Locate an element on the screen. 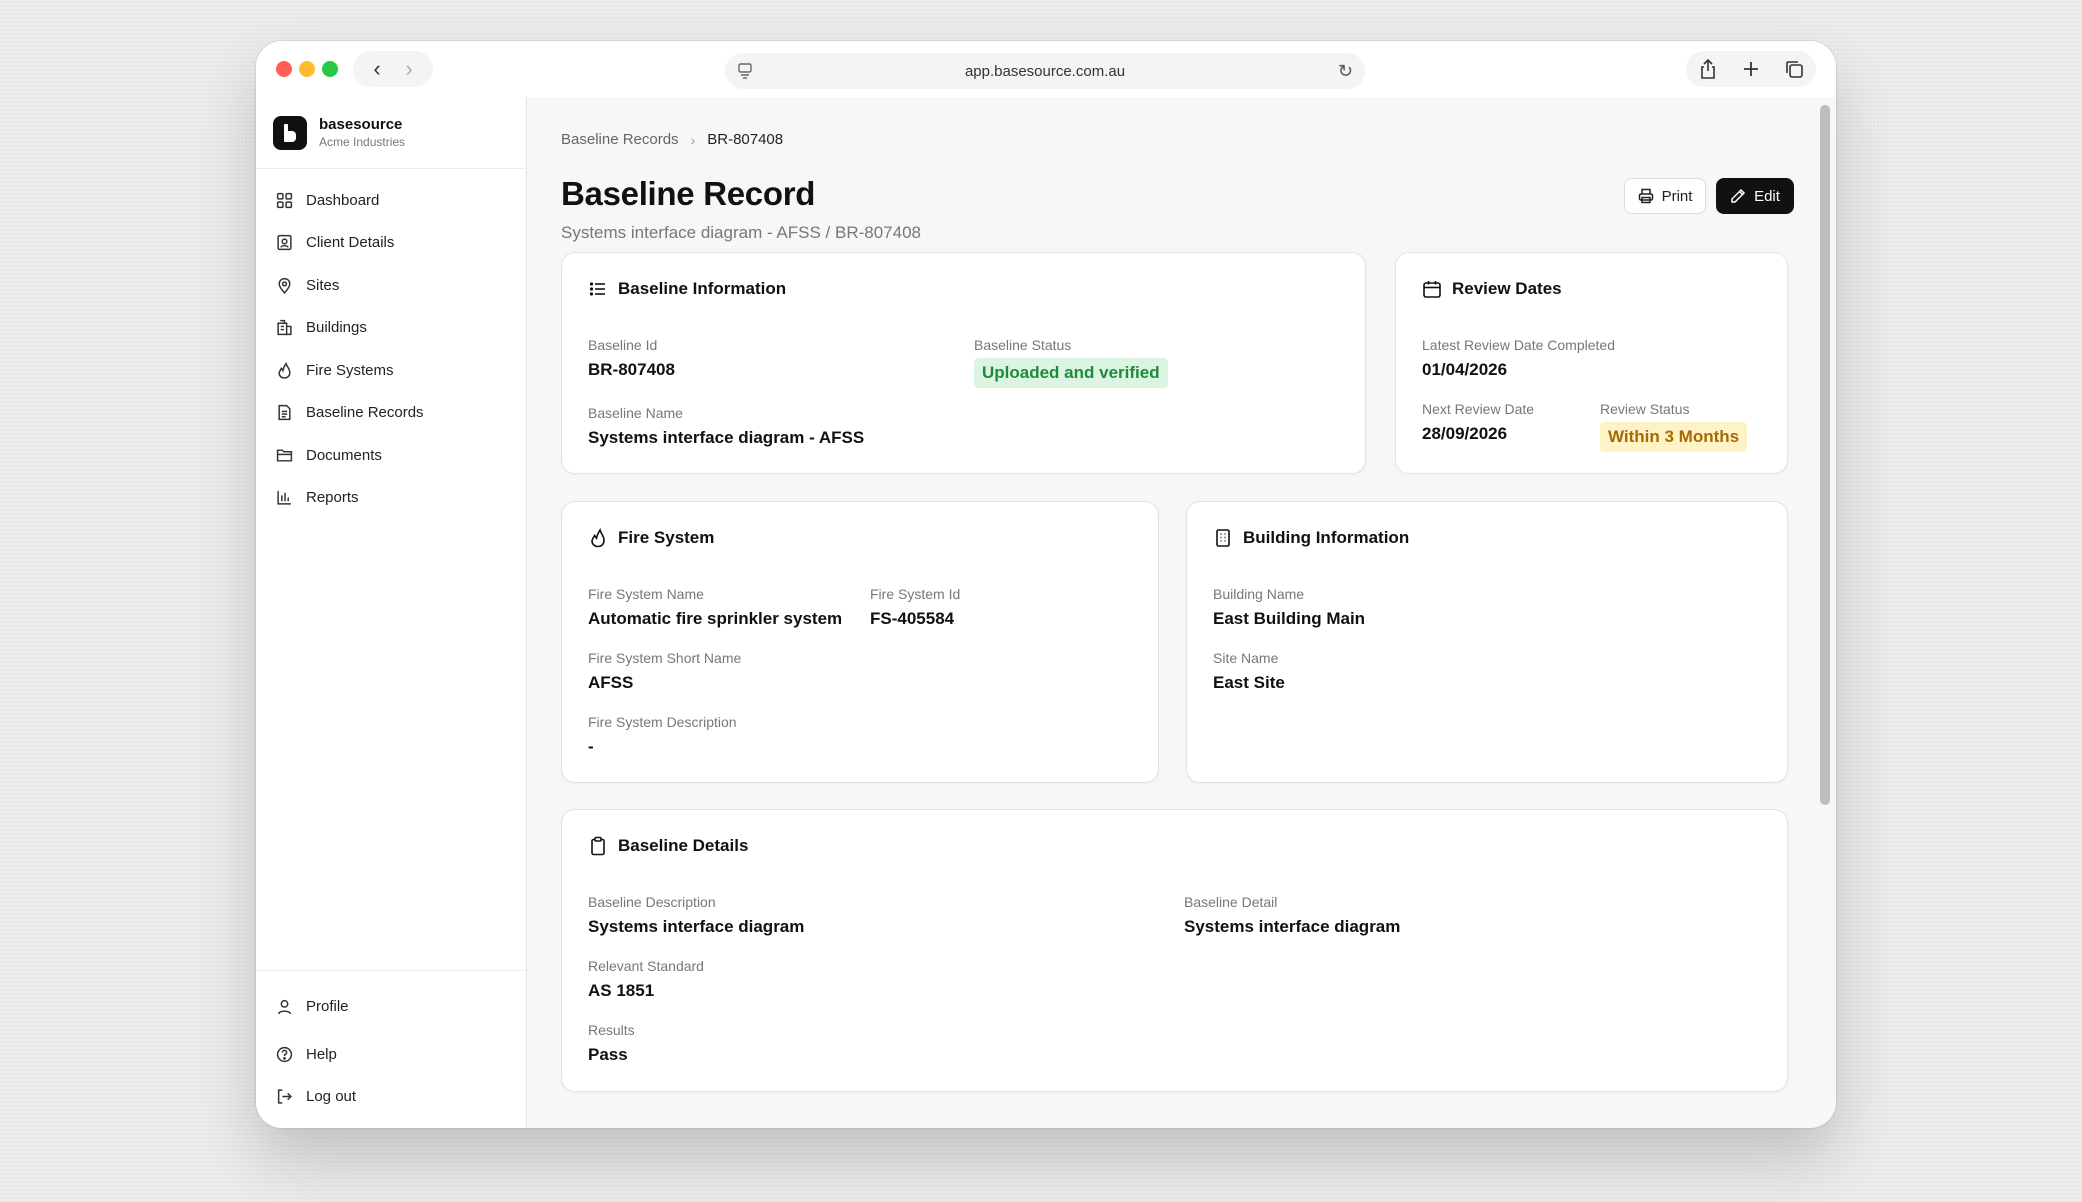  field-label: Fire System Description is located at coordinates (662, 722).